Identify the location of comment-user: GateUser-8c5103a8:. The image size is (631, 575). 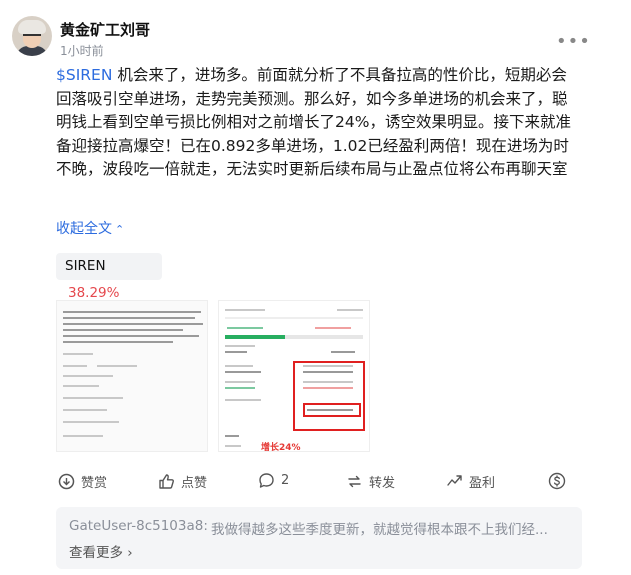
(138, 526).